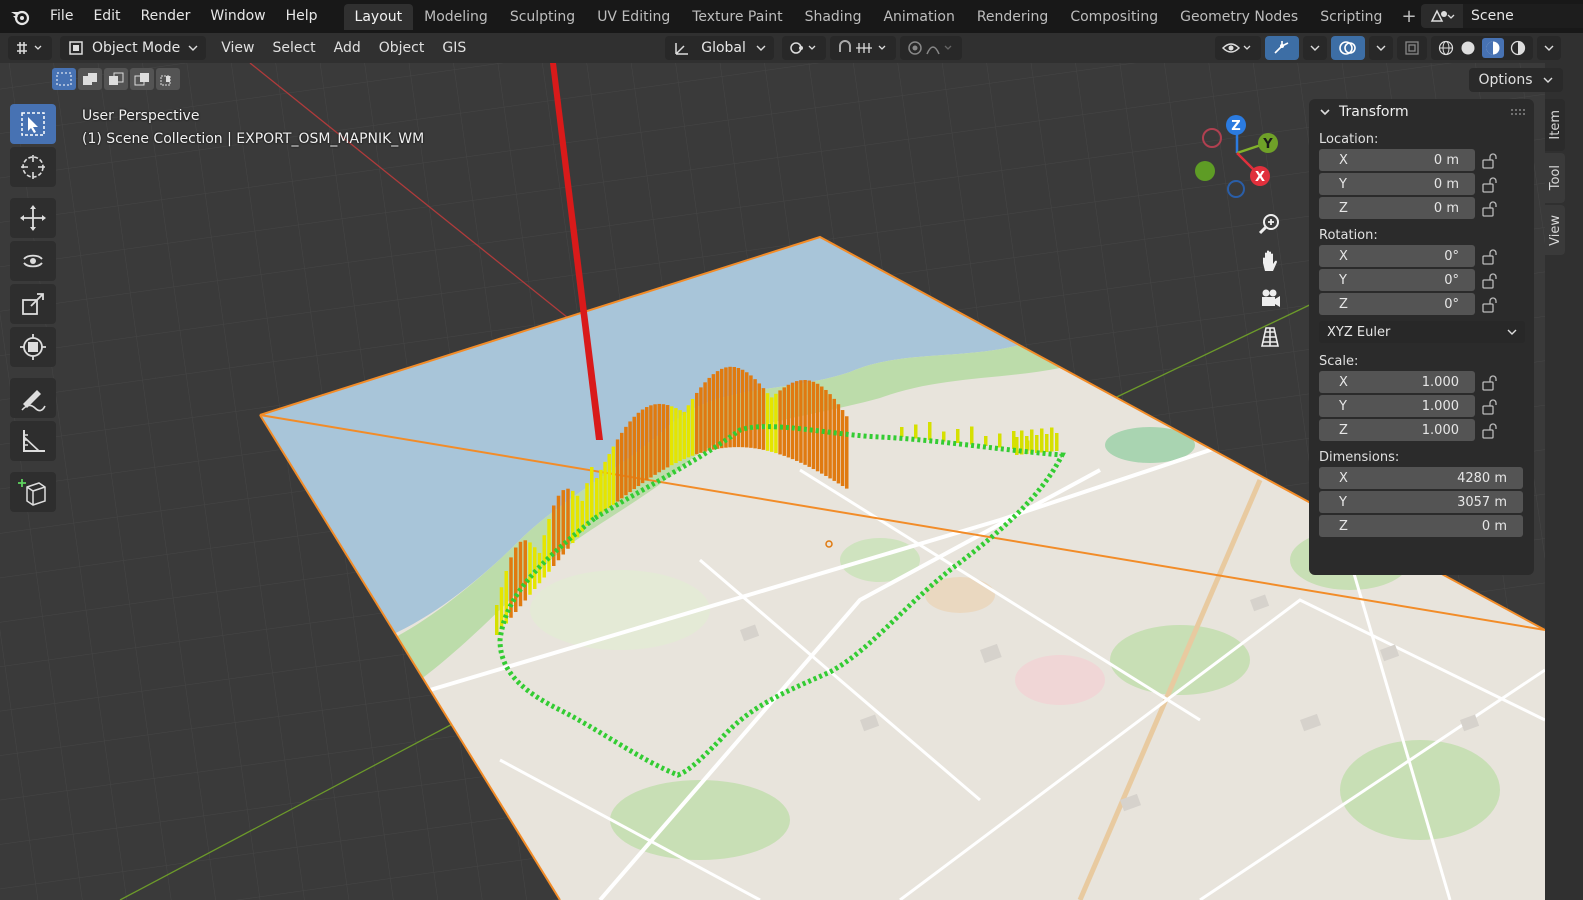 This screenshot has height=900, width=1583. I want to click on tab-uv-editing: UV Editing, so click(633, 17).